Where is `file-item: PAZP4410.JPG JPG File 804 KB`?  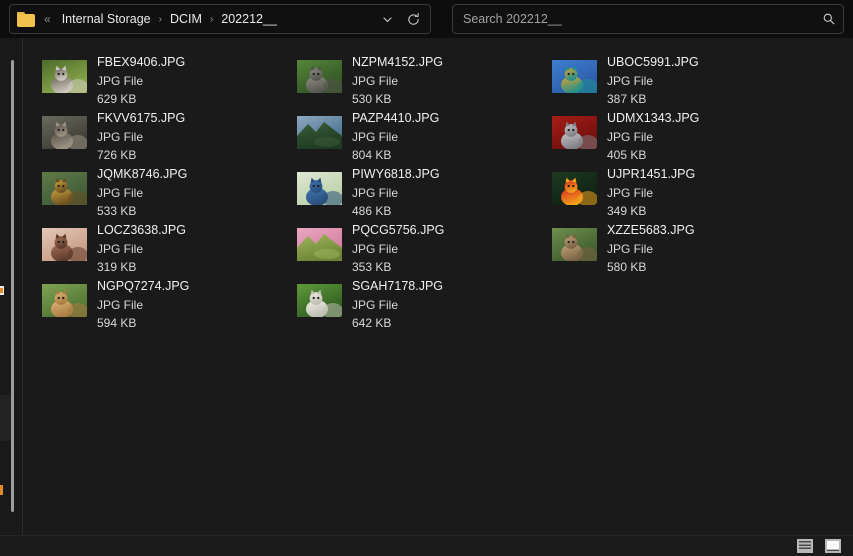 file-item: PAZP4410.JPG JPG File 804 KB is located at coordinates (420, 136).